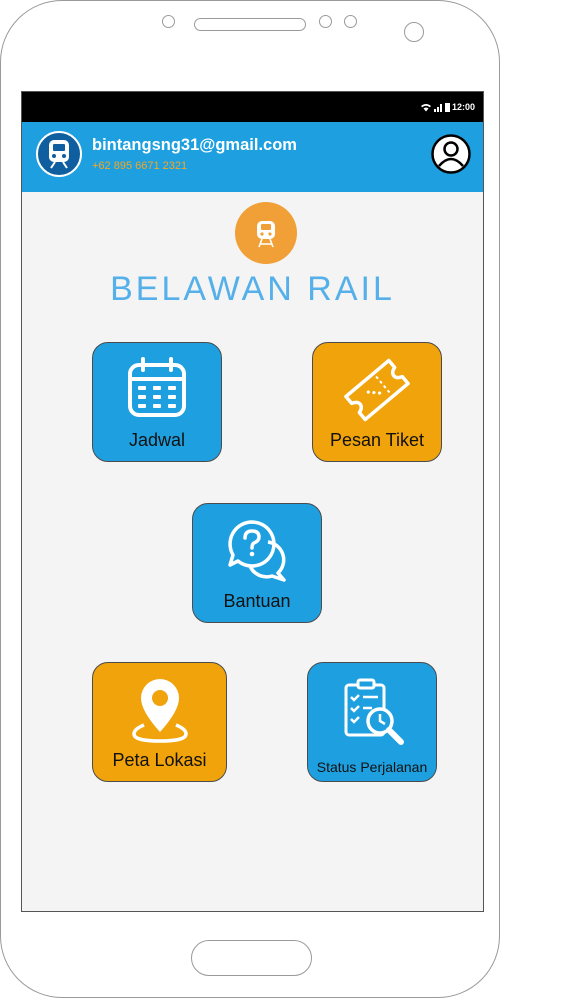  I want to click on wifi-icon, so click(425, 107).